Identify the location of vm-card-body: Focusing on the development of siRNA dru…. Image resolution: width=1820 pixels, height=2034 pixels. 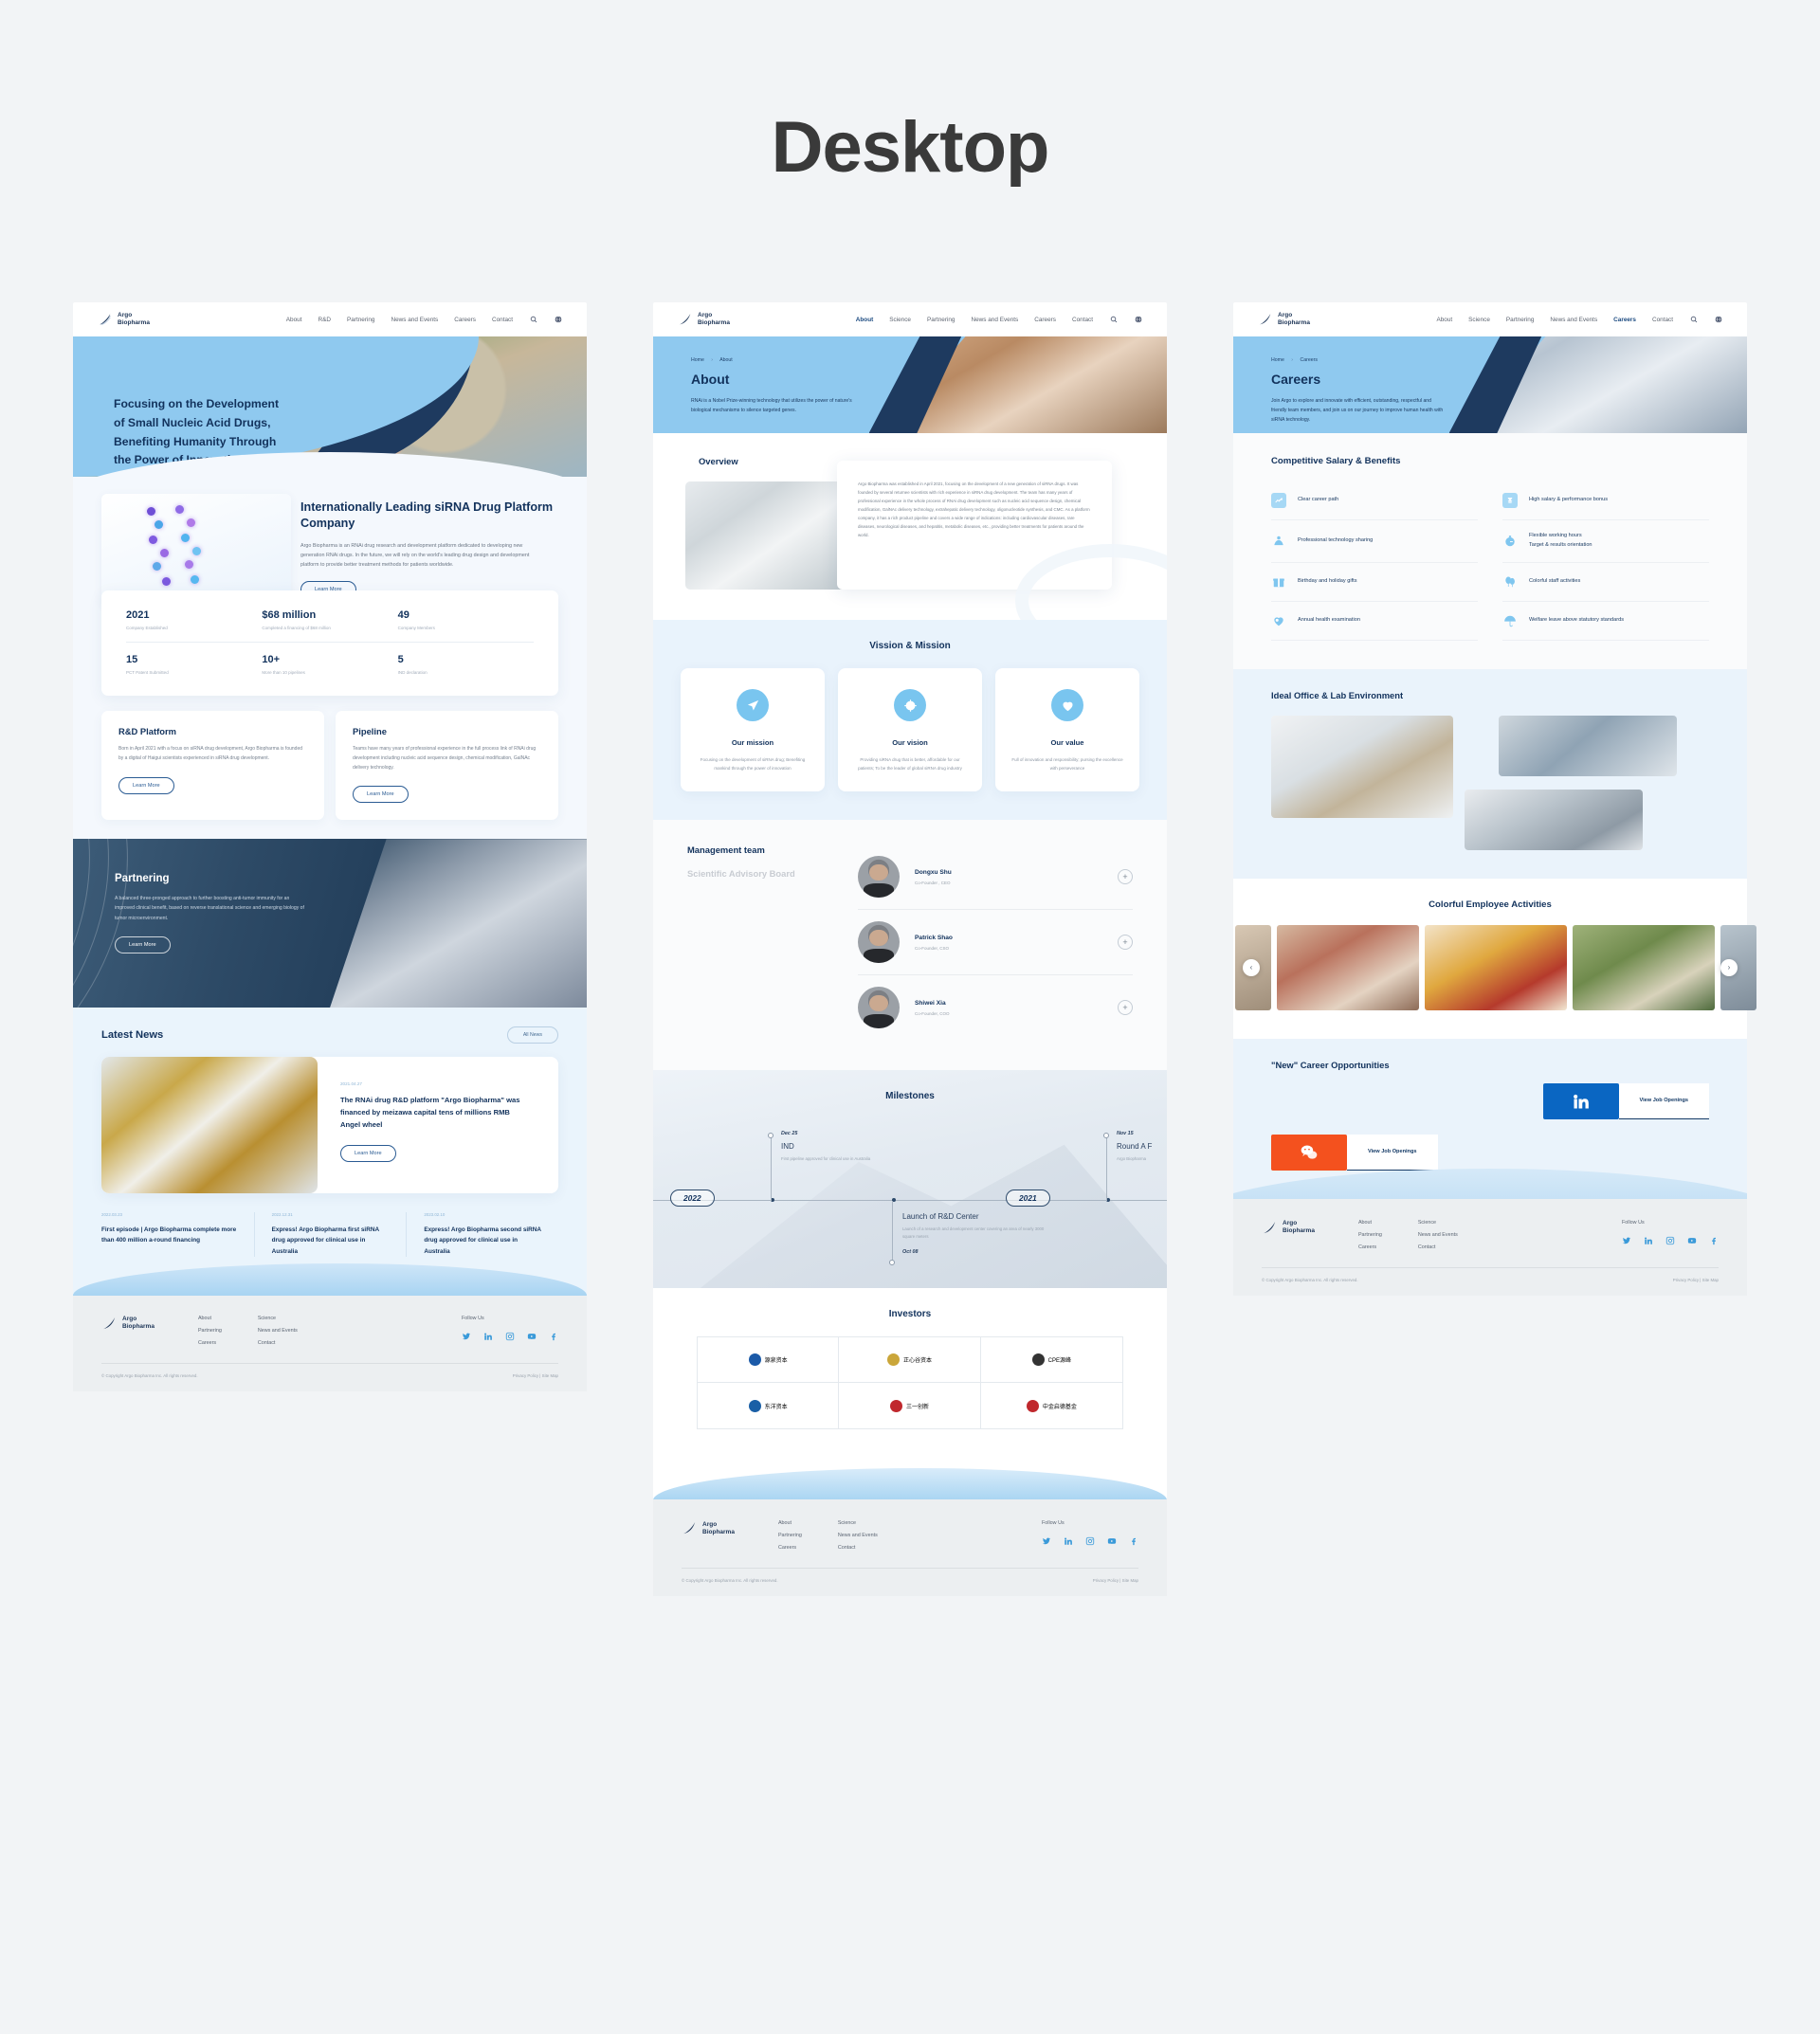
(753, 764).